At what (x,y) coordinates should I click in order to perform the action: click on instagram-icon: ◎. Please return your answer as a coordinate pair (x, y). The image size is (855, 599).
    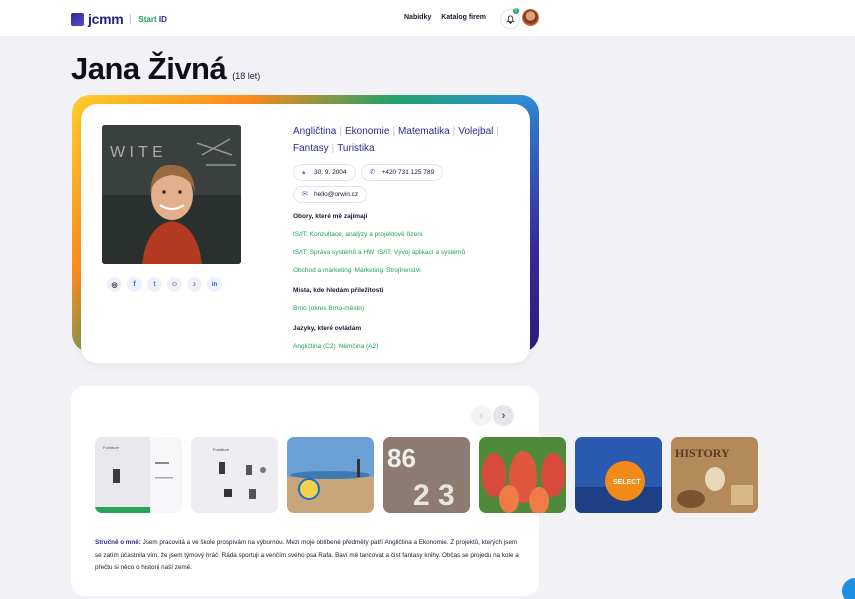
    Looking at the image, I should click on (114, 284).